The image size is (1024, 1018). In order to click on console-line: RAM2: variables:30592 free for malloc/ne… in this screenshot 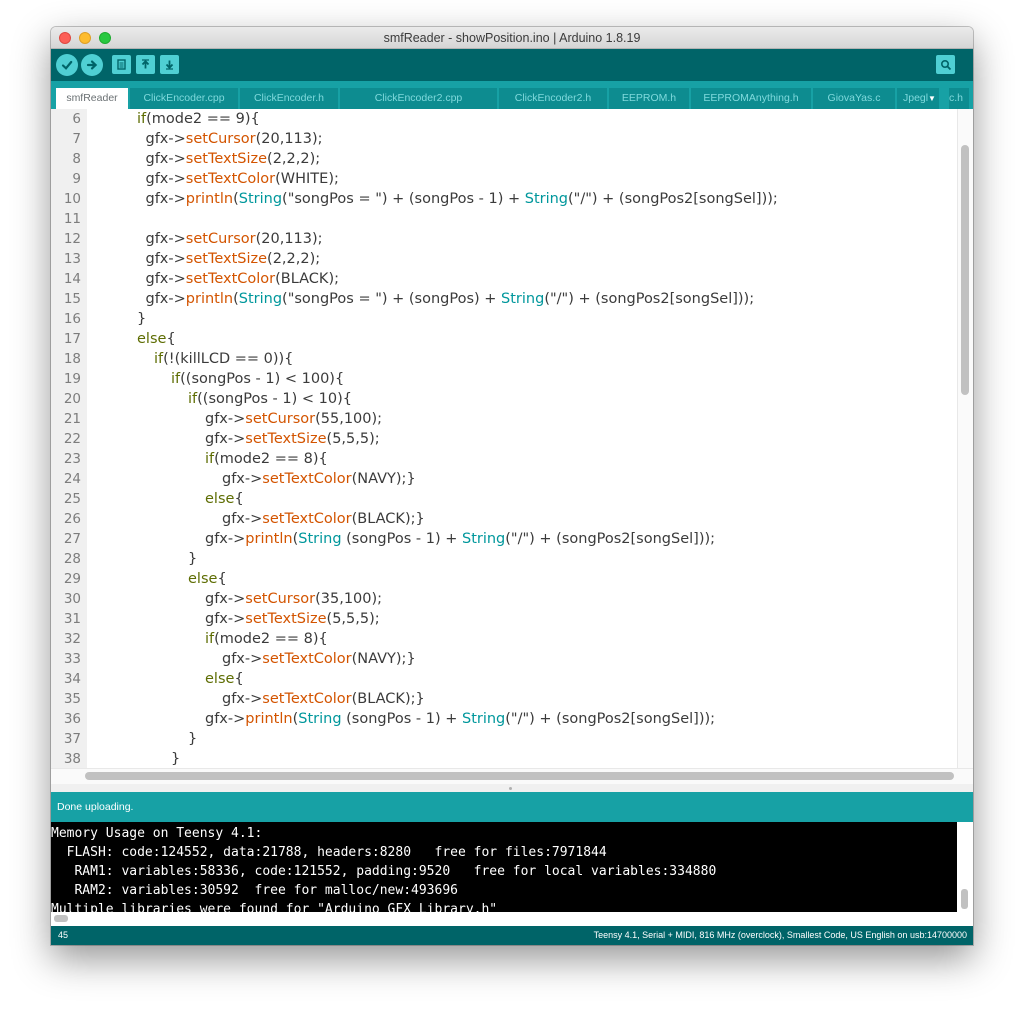, I will do `click(254, 890)`.